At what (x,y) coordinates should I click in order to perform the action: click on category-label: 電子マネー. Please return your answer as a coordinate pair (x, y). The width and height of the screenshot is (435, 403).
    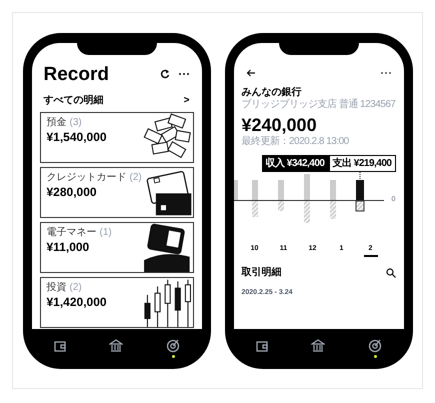
    Looking at the image, I should click on (71, 233).